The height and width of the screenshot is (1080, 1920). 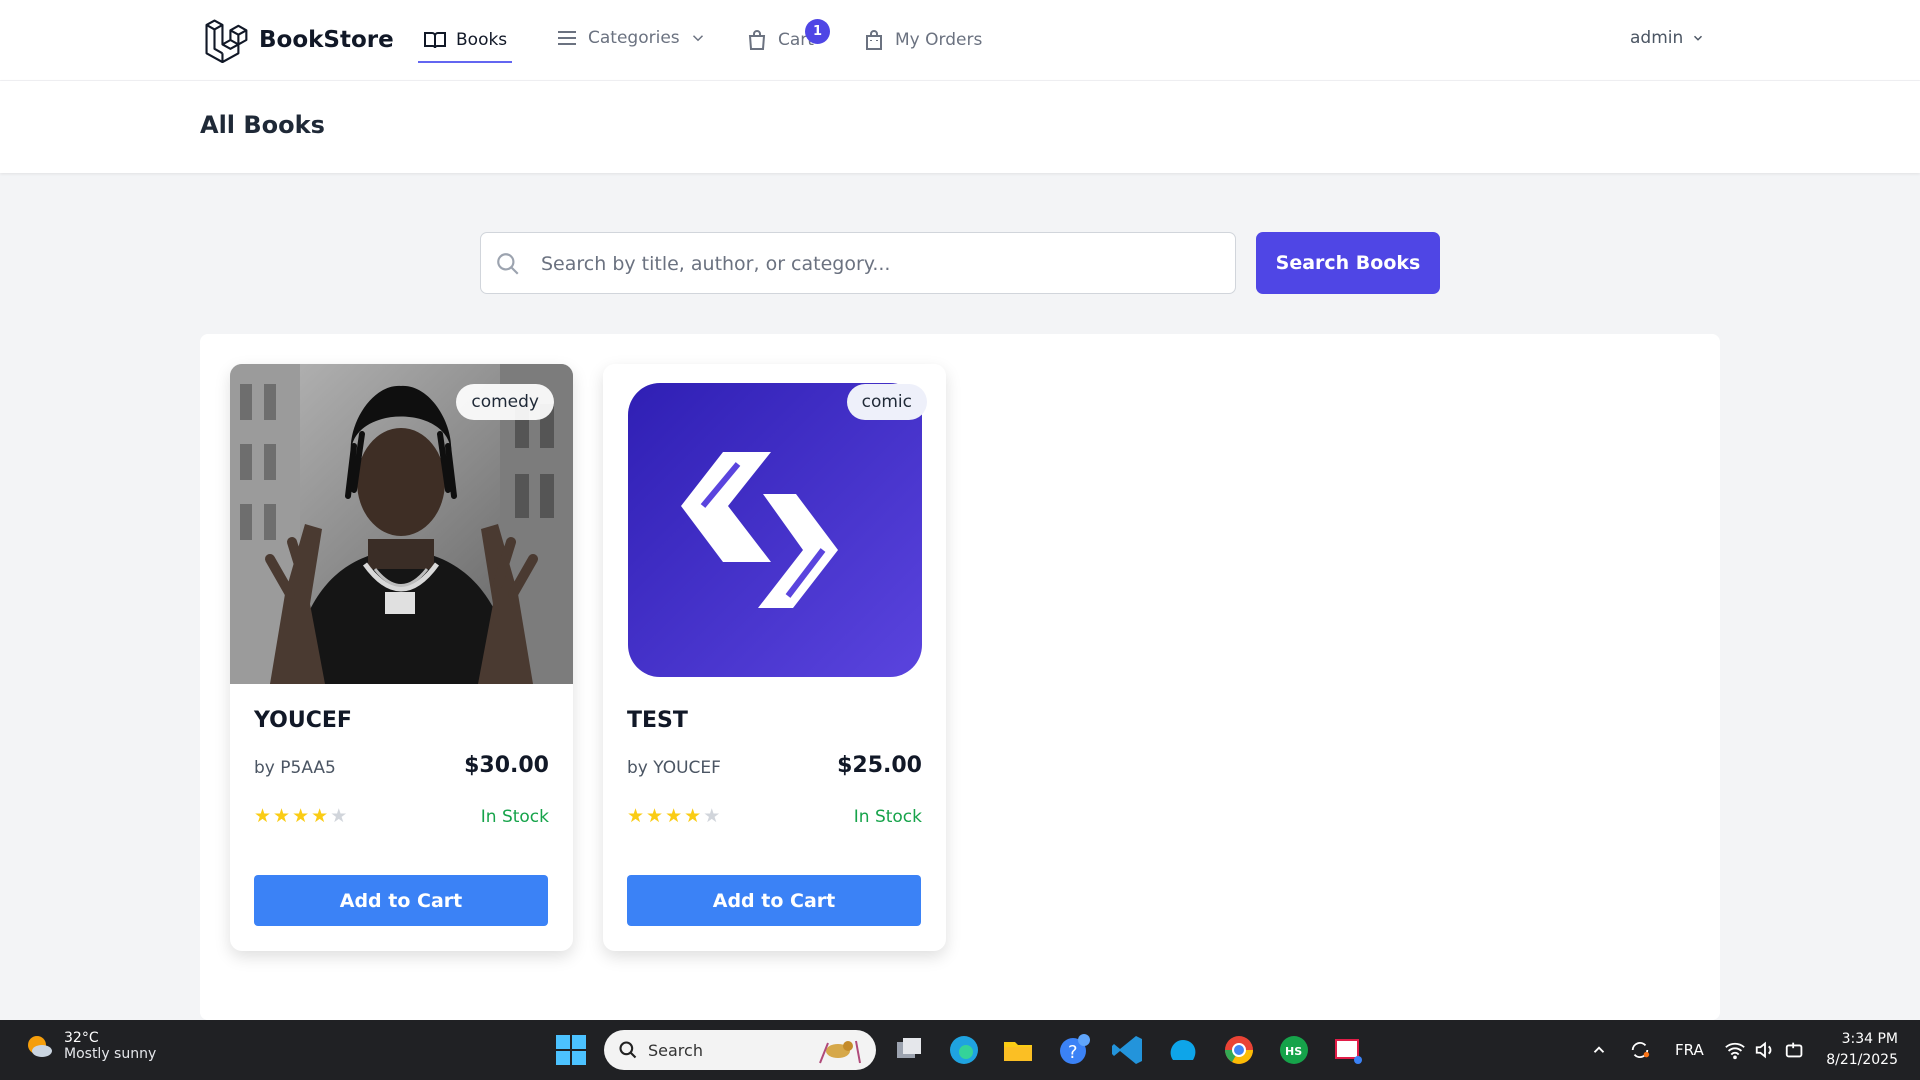 What do you see at coordinates (817, 31) in the screenshot?
I see `cart-count-badge: 1` at bounding box center [817, 31].